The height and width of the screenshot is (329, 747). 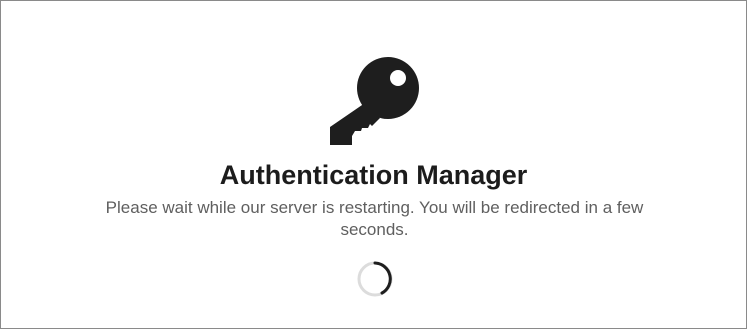 I want to click on page-title: Authentication Manager, so click(x=373, y=175).